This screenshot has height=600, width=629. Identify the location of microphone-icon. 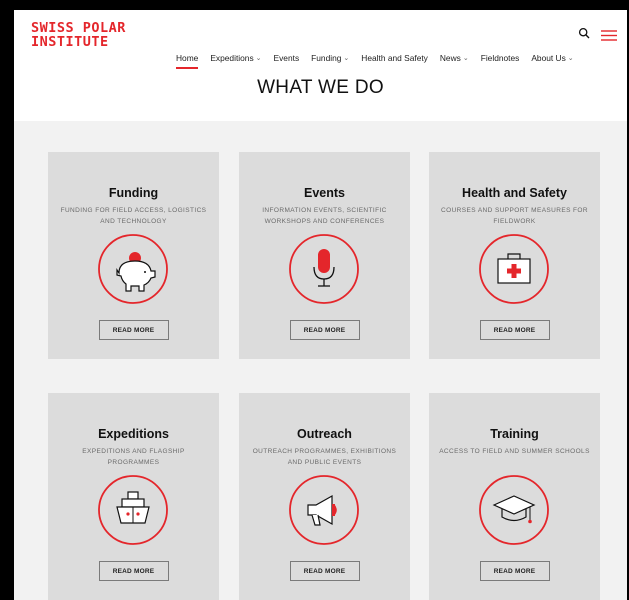
(324, 269).